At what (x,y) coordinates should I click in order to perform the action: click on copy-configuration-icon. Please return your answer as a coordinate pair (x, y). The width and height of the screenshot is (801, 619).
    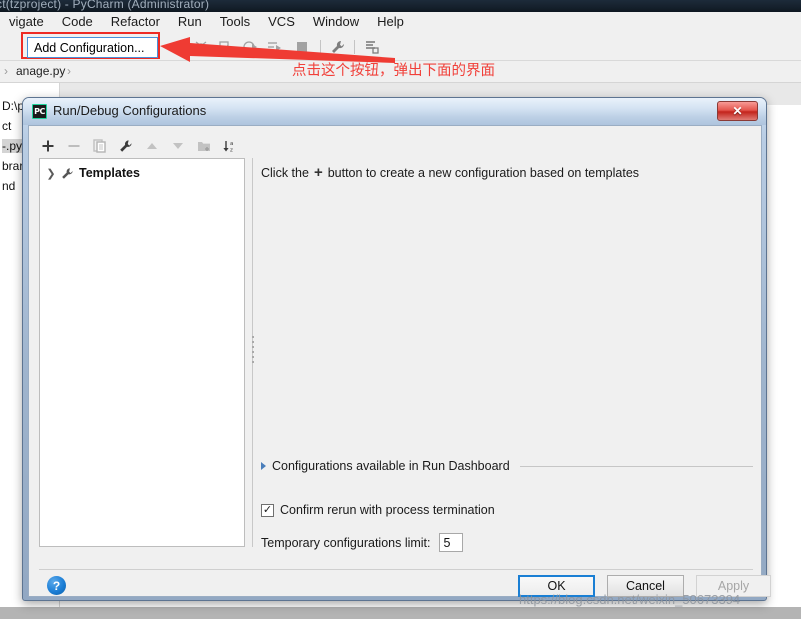
    Looking at the image, I should click on (100, 146).